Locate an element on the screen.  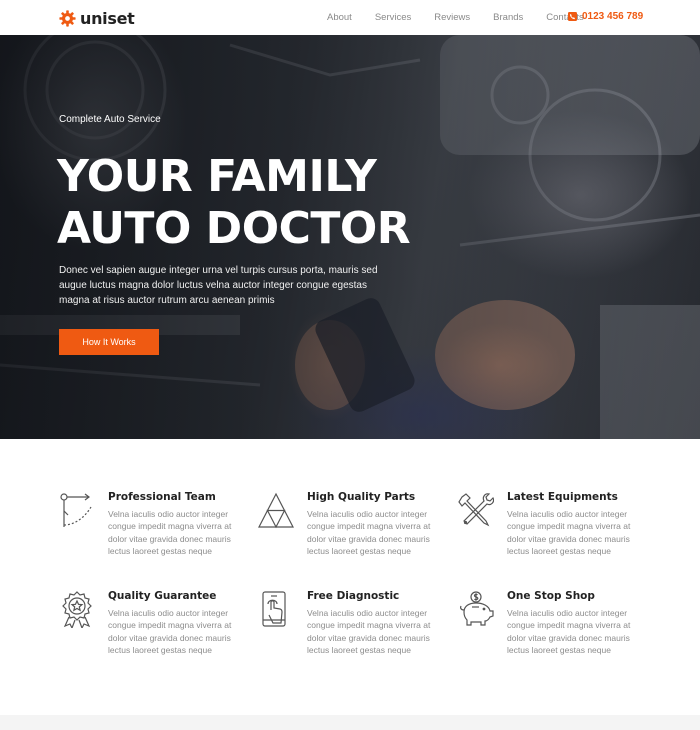
feature-title: Professional Team is located at coordinates (162, 497).